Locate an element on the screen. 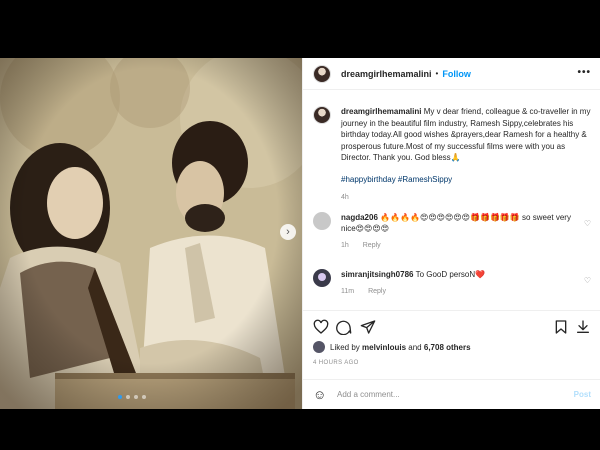 The image size is (600, 450). likes-prefix: Liked by is located at coordinates (345, 347).